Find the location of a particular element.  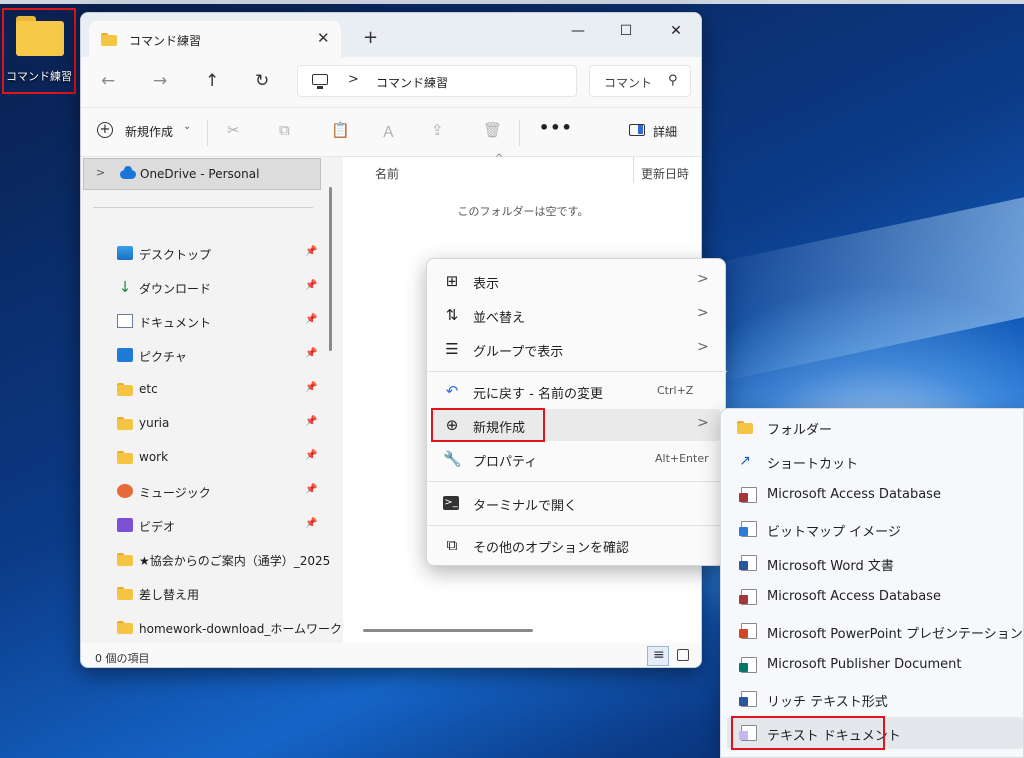

menu-item-view: ⊞ 表示 > is located at coordinates (577, 281).